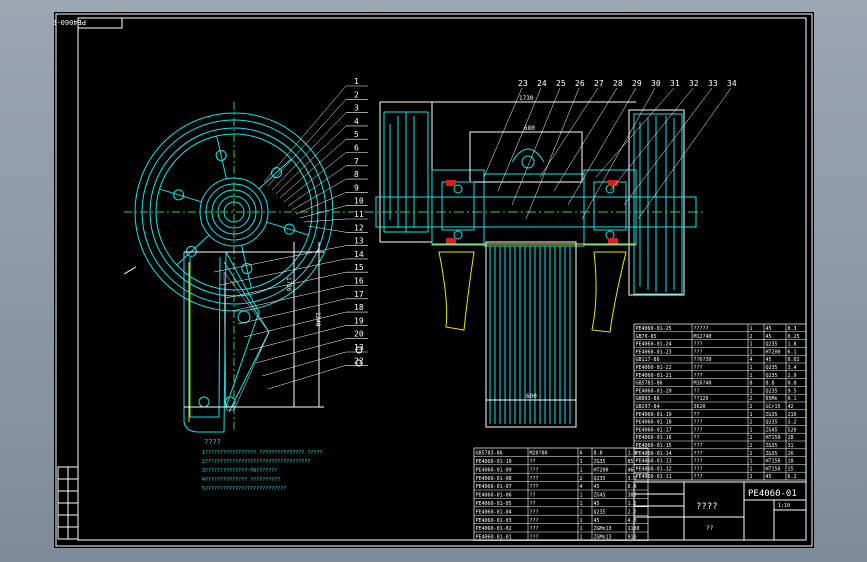  Describe the element at coordinates (555, 462) in the screenshot. I see `parts-row: PE4060-01-10?? 1 ZG35 85` at that location.